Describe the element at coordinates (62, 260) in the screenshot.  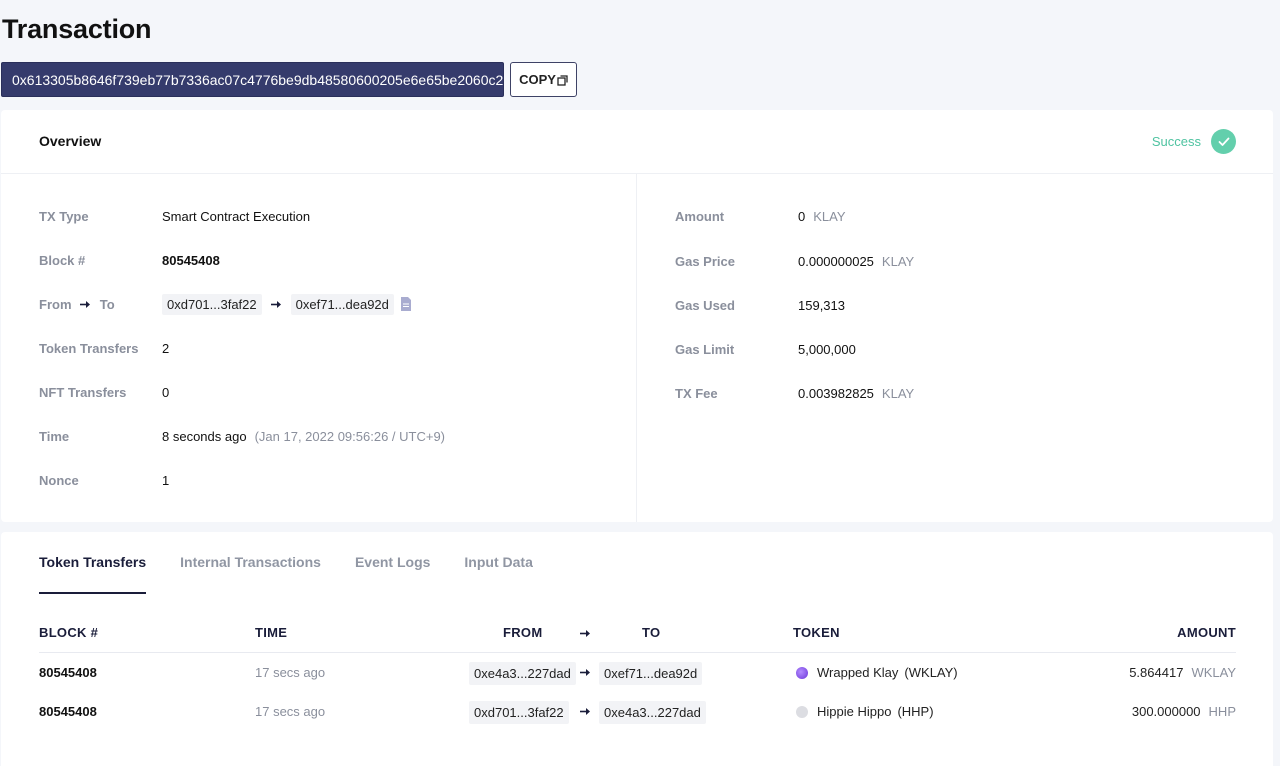
I see `block-label: Block #` at that location.